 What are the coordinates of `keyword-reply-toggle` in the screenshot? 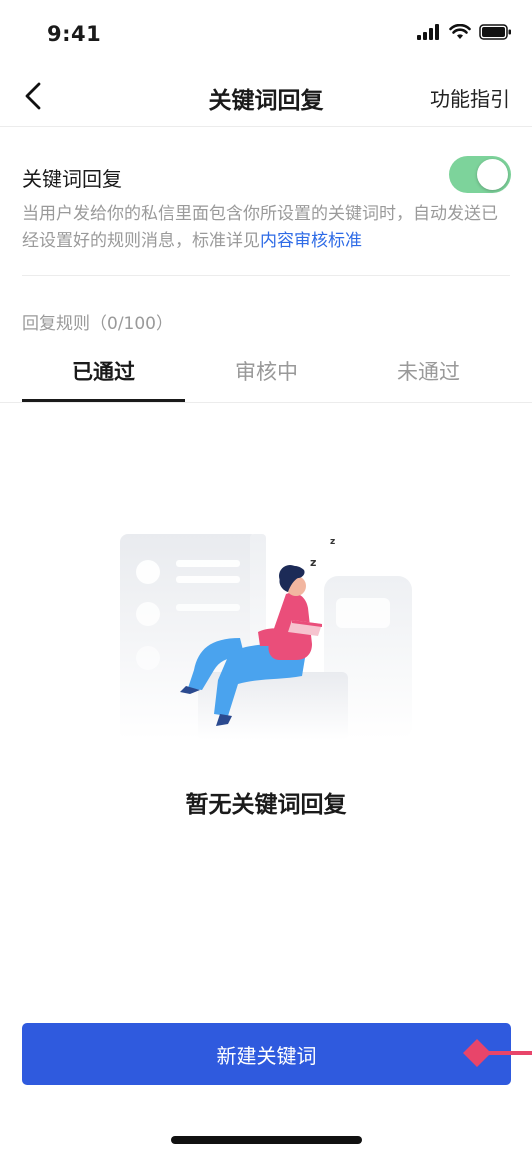 It's located at (480, 174).